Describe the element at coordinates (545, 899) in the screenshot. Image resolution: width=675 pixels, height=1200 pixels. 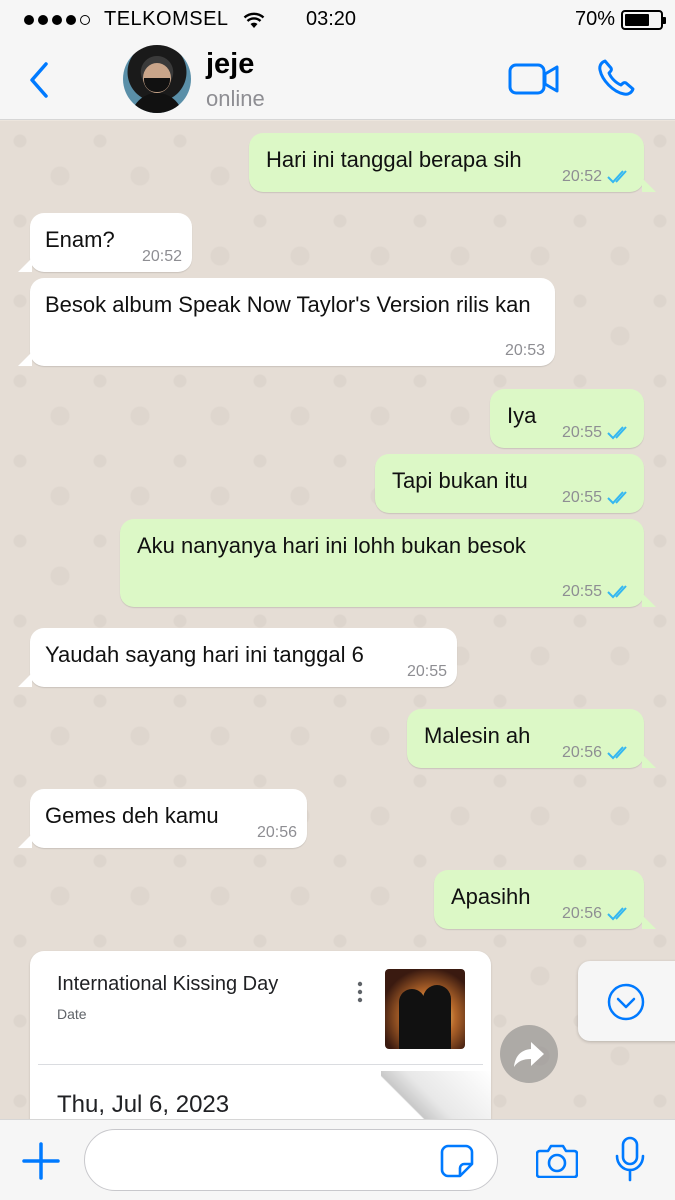
I see `message-bubble: Apasihh 20:56` at that location.